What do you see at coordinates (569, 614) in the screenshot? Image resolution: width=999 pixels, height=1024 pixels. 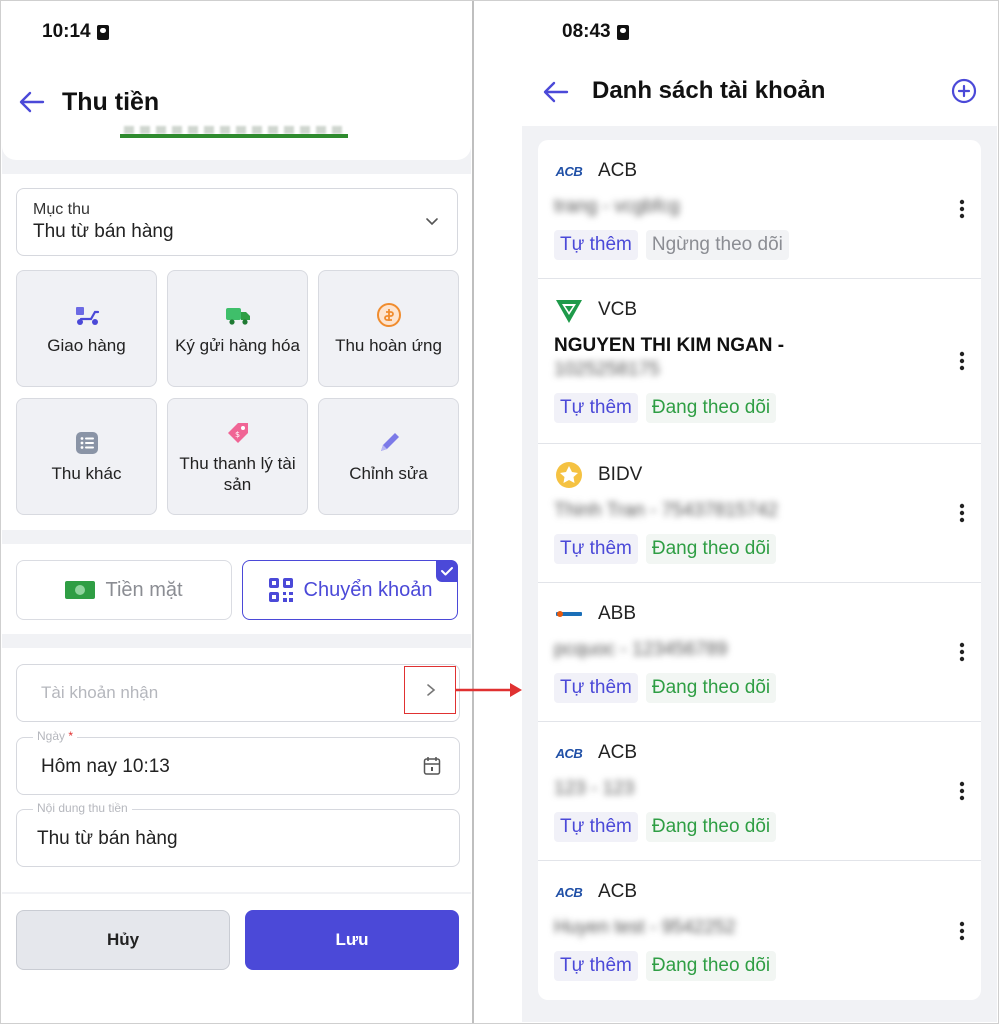 I see `abb-logo` at bounding box center [569, 614].